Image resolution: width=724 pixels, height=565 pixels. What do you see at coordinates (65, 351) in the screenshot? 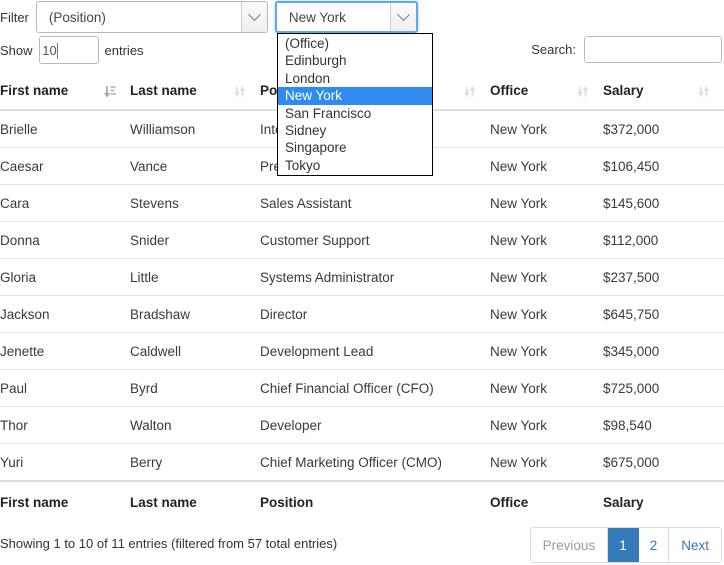
I see `cell-first: Jenette` at bounding box center [65, 351].